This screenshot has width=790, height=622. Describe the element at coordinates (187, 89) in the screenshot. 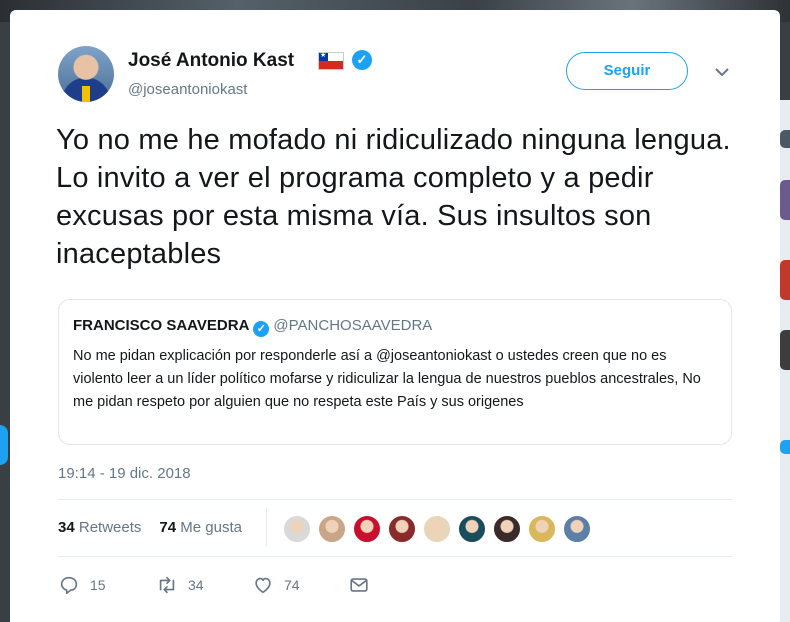

I see `author-handle: @joseantoniokast` at that location.